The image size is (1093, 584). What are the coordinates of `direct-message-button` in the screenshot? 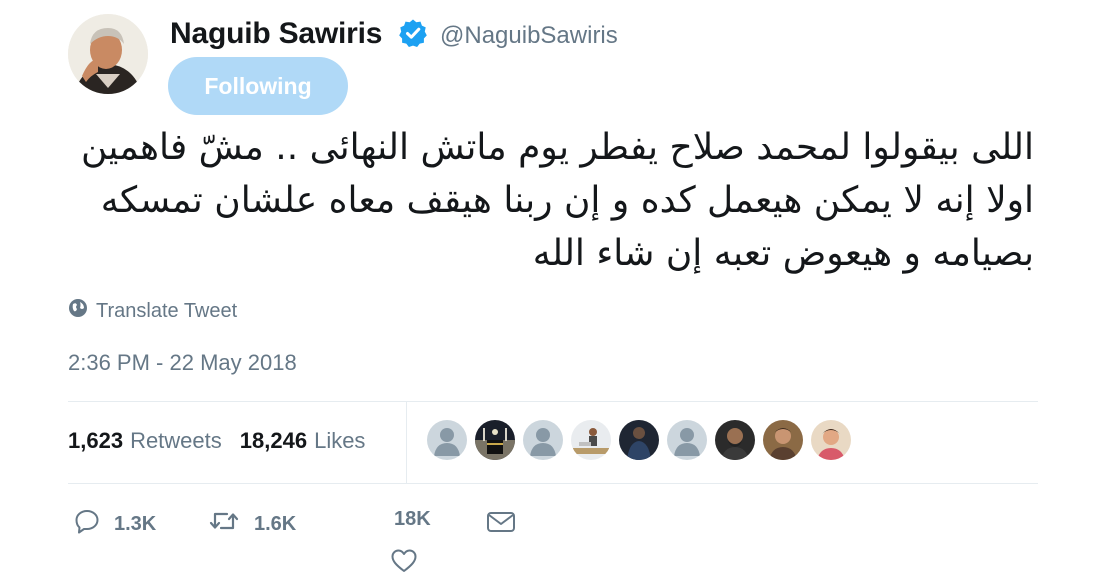 It's located at (501, 524).